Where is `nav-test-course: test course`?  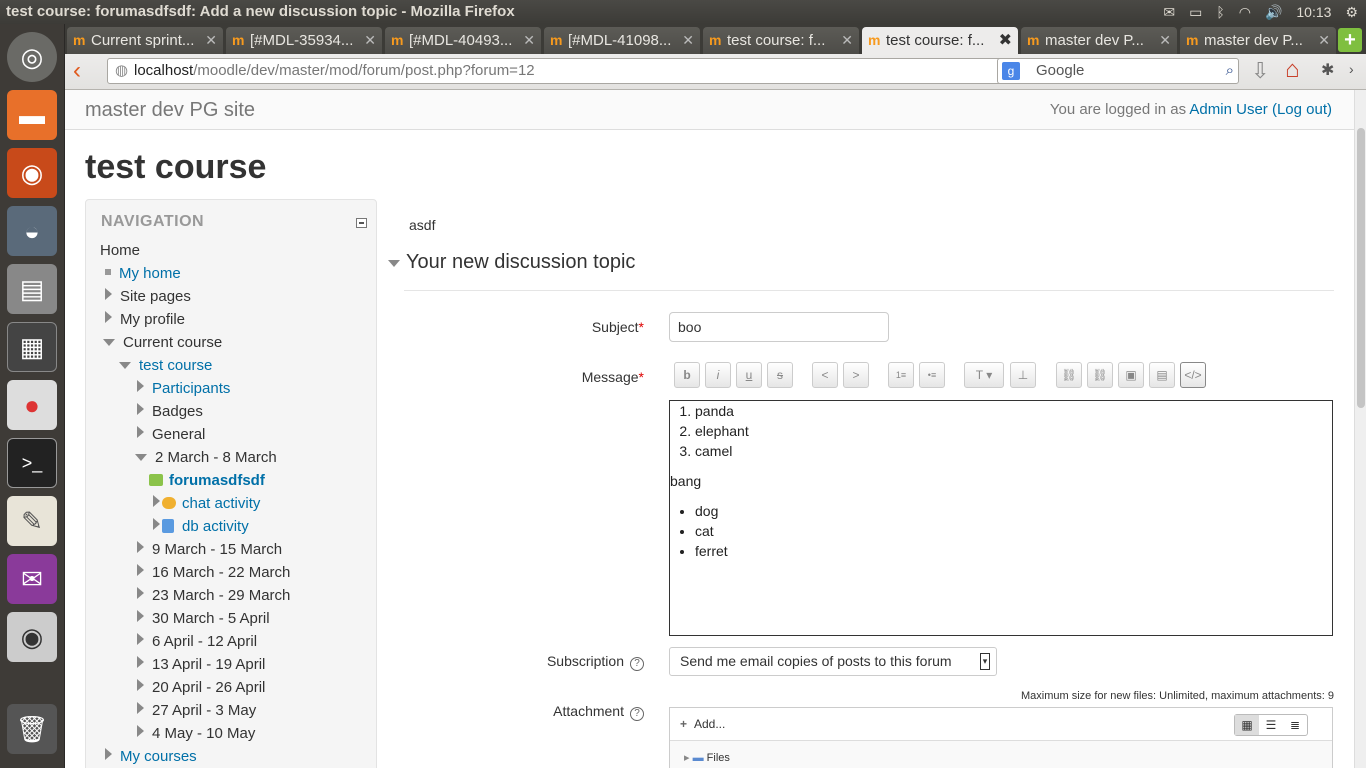 nav-test-course: test course is located at coordinates (165, 365).